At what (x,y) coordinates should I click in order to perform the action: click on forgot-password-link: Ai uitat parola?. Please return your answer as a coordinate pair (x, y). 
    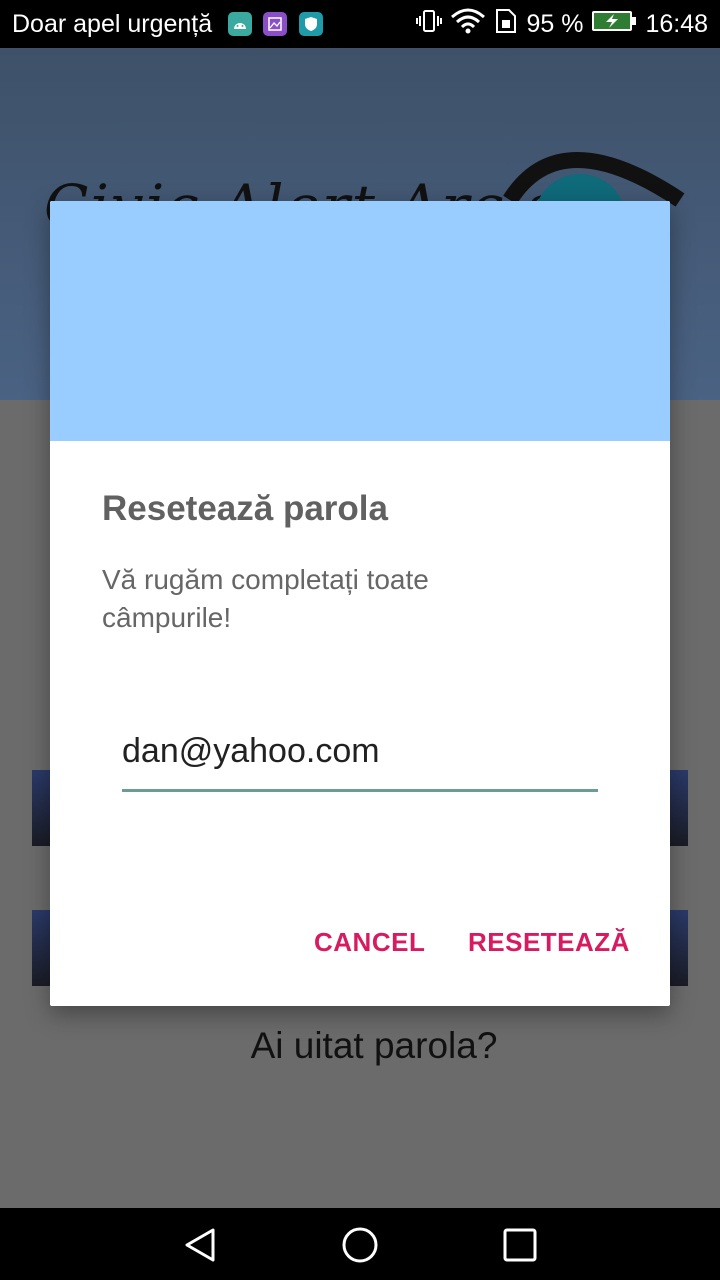
    Looking at the image, I should click on (360, 1046).